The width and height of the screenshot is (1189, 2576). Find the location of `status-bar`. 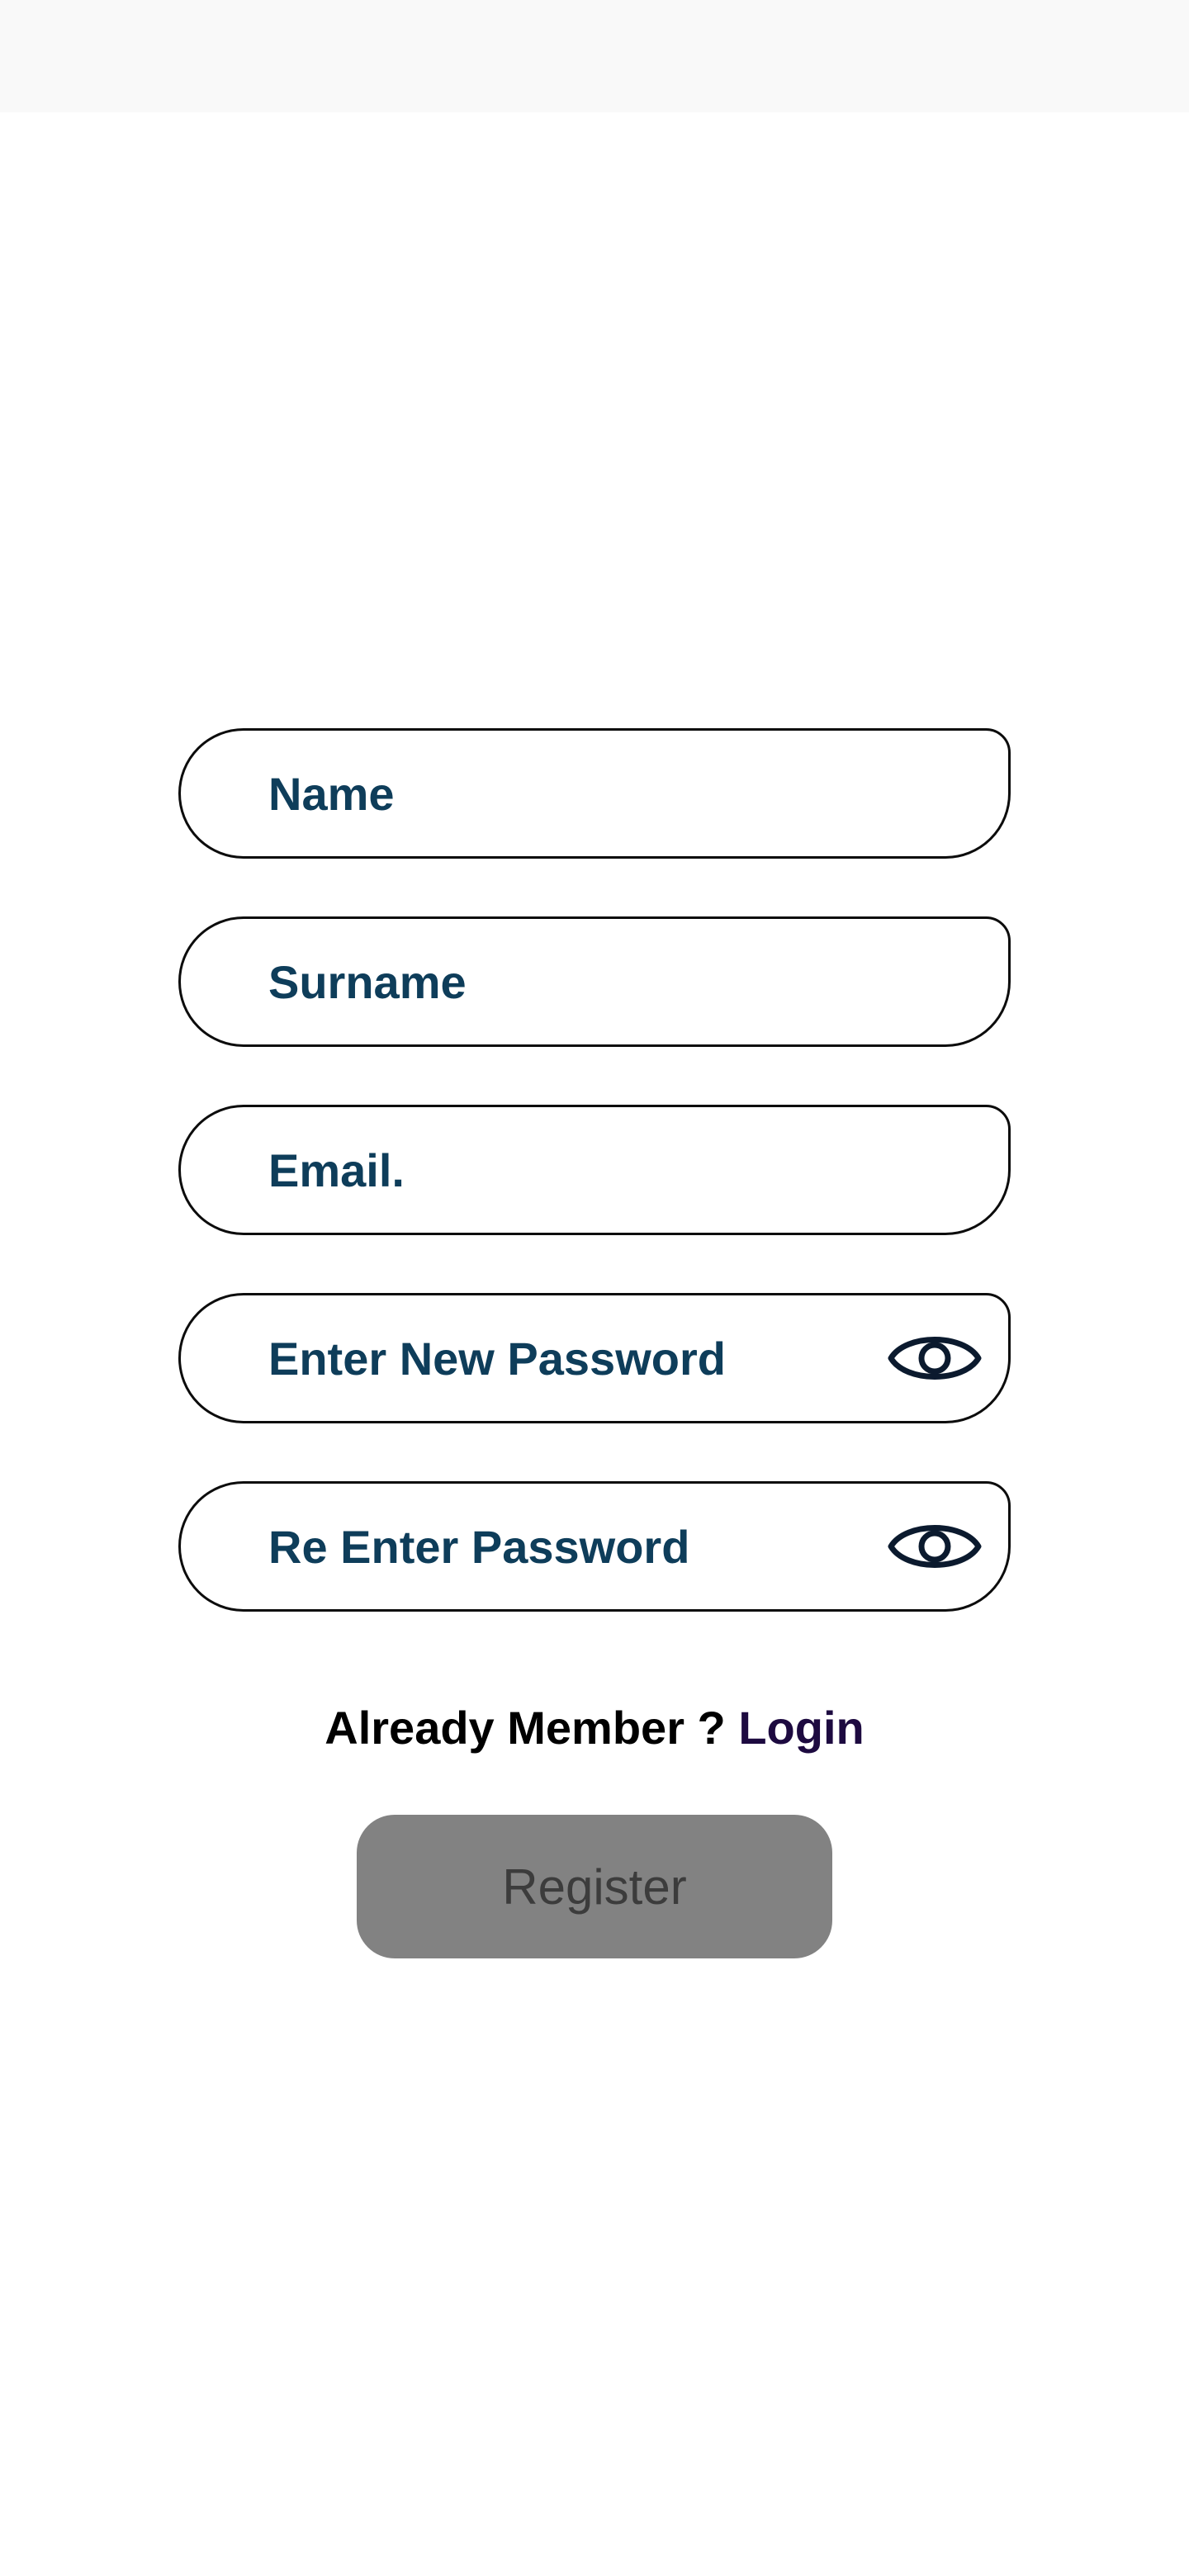

status-bar is located at coordinates (594, 56).